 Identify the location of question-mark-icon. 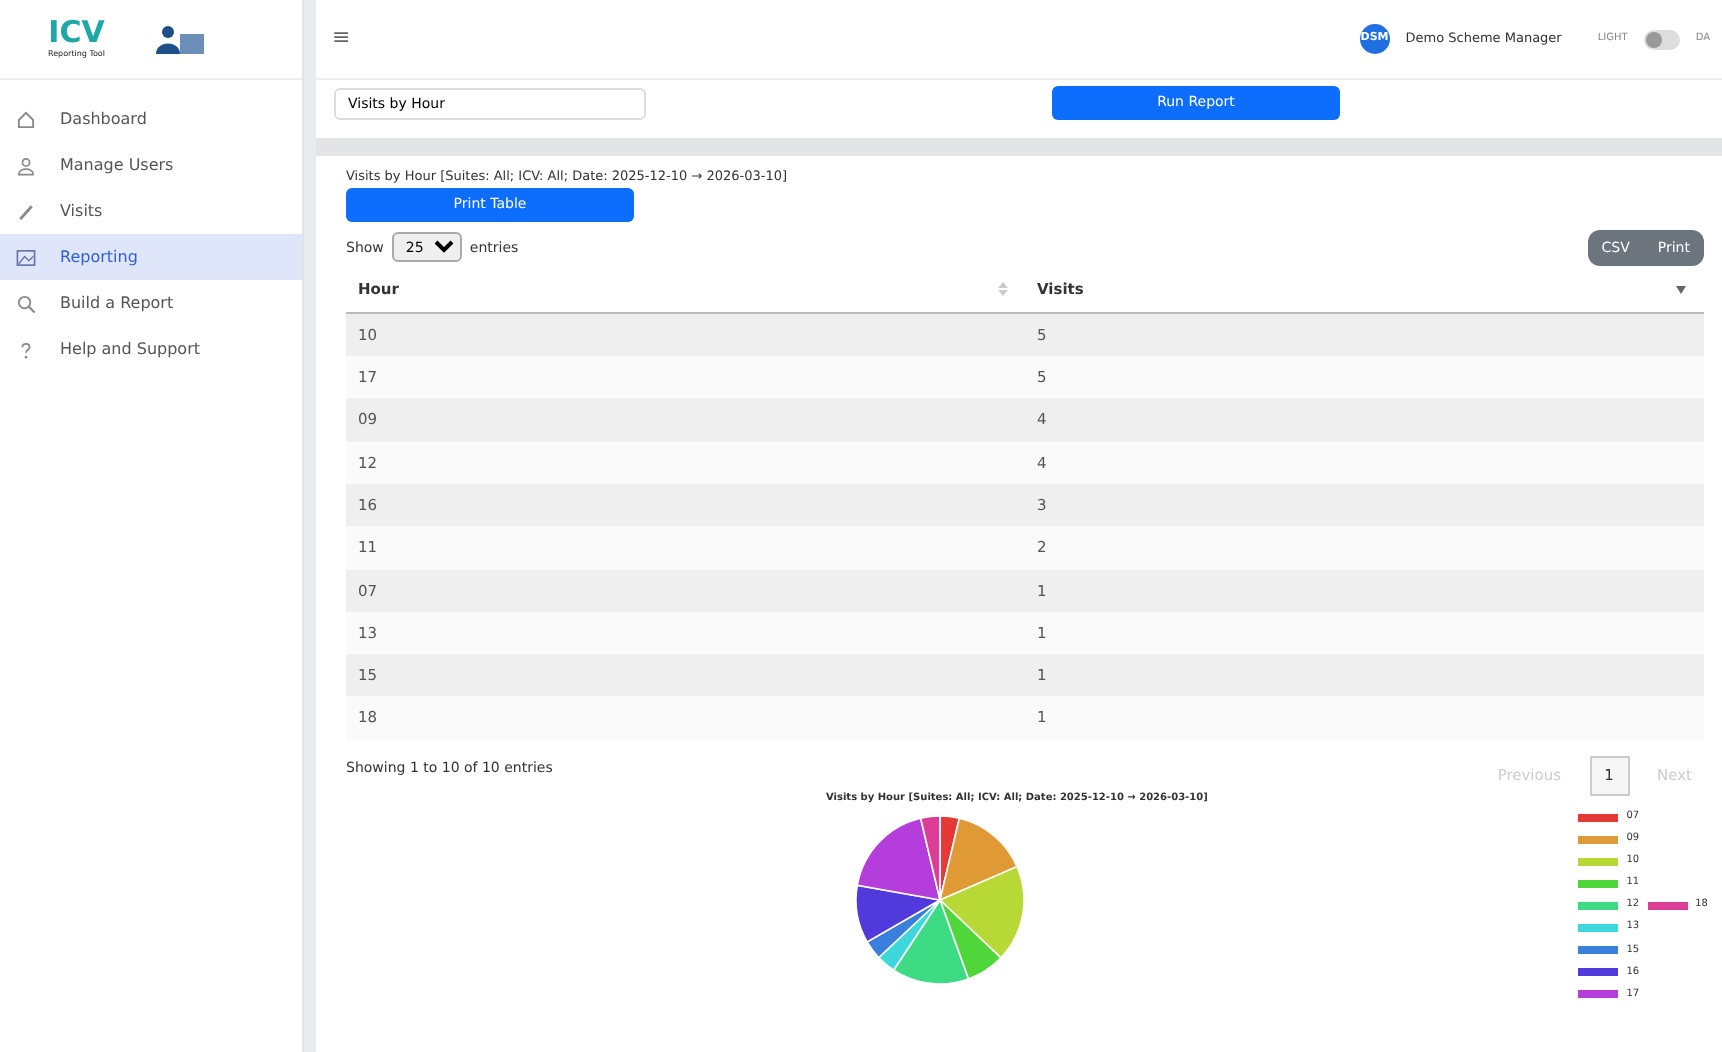
(26, 349).